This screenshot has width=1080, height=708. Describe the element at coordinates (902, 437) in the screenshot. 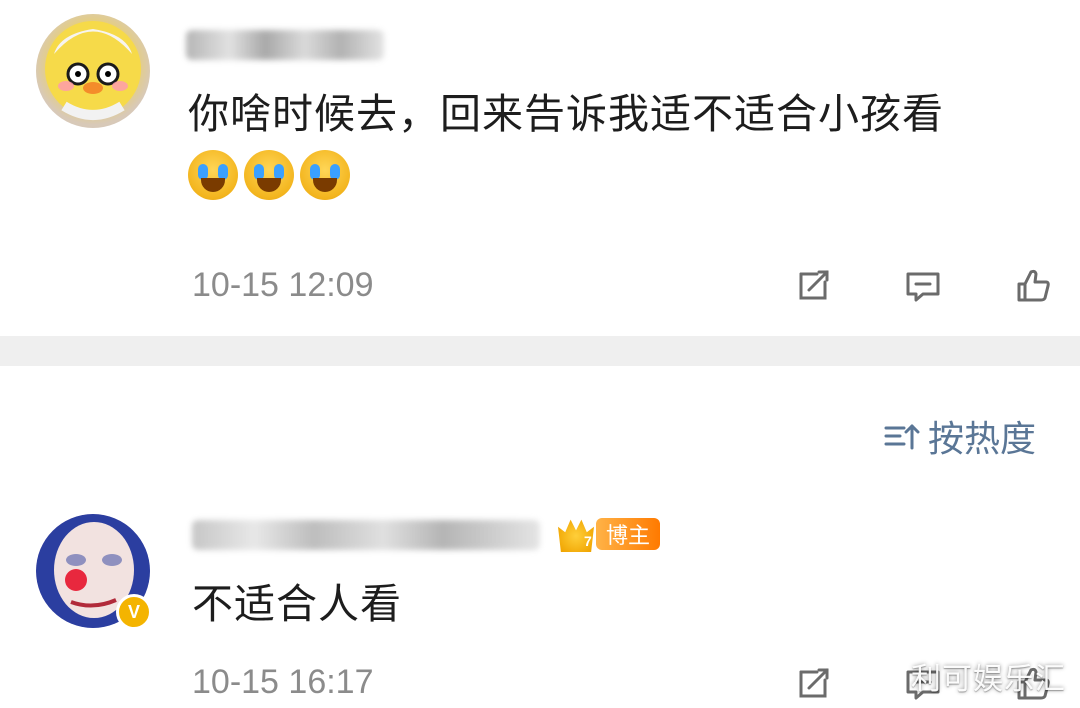

I see `sort-icon` at that location.